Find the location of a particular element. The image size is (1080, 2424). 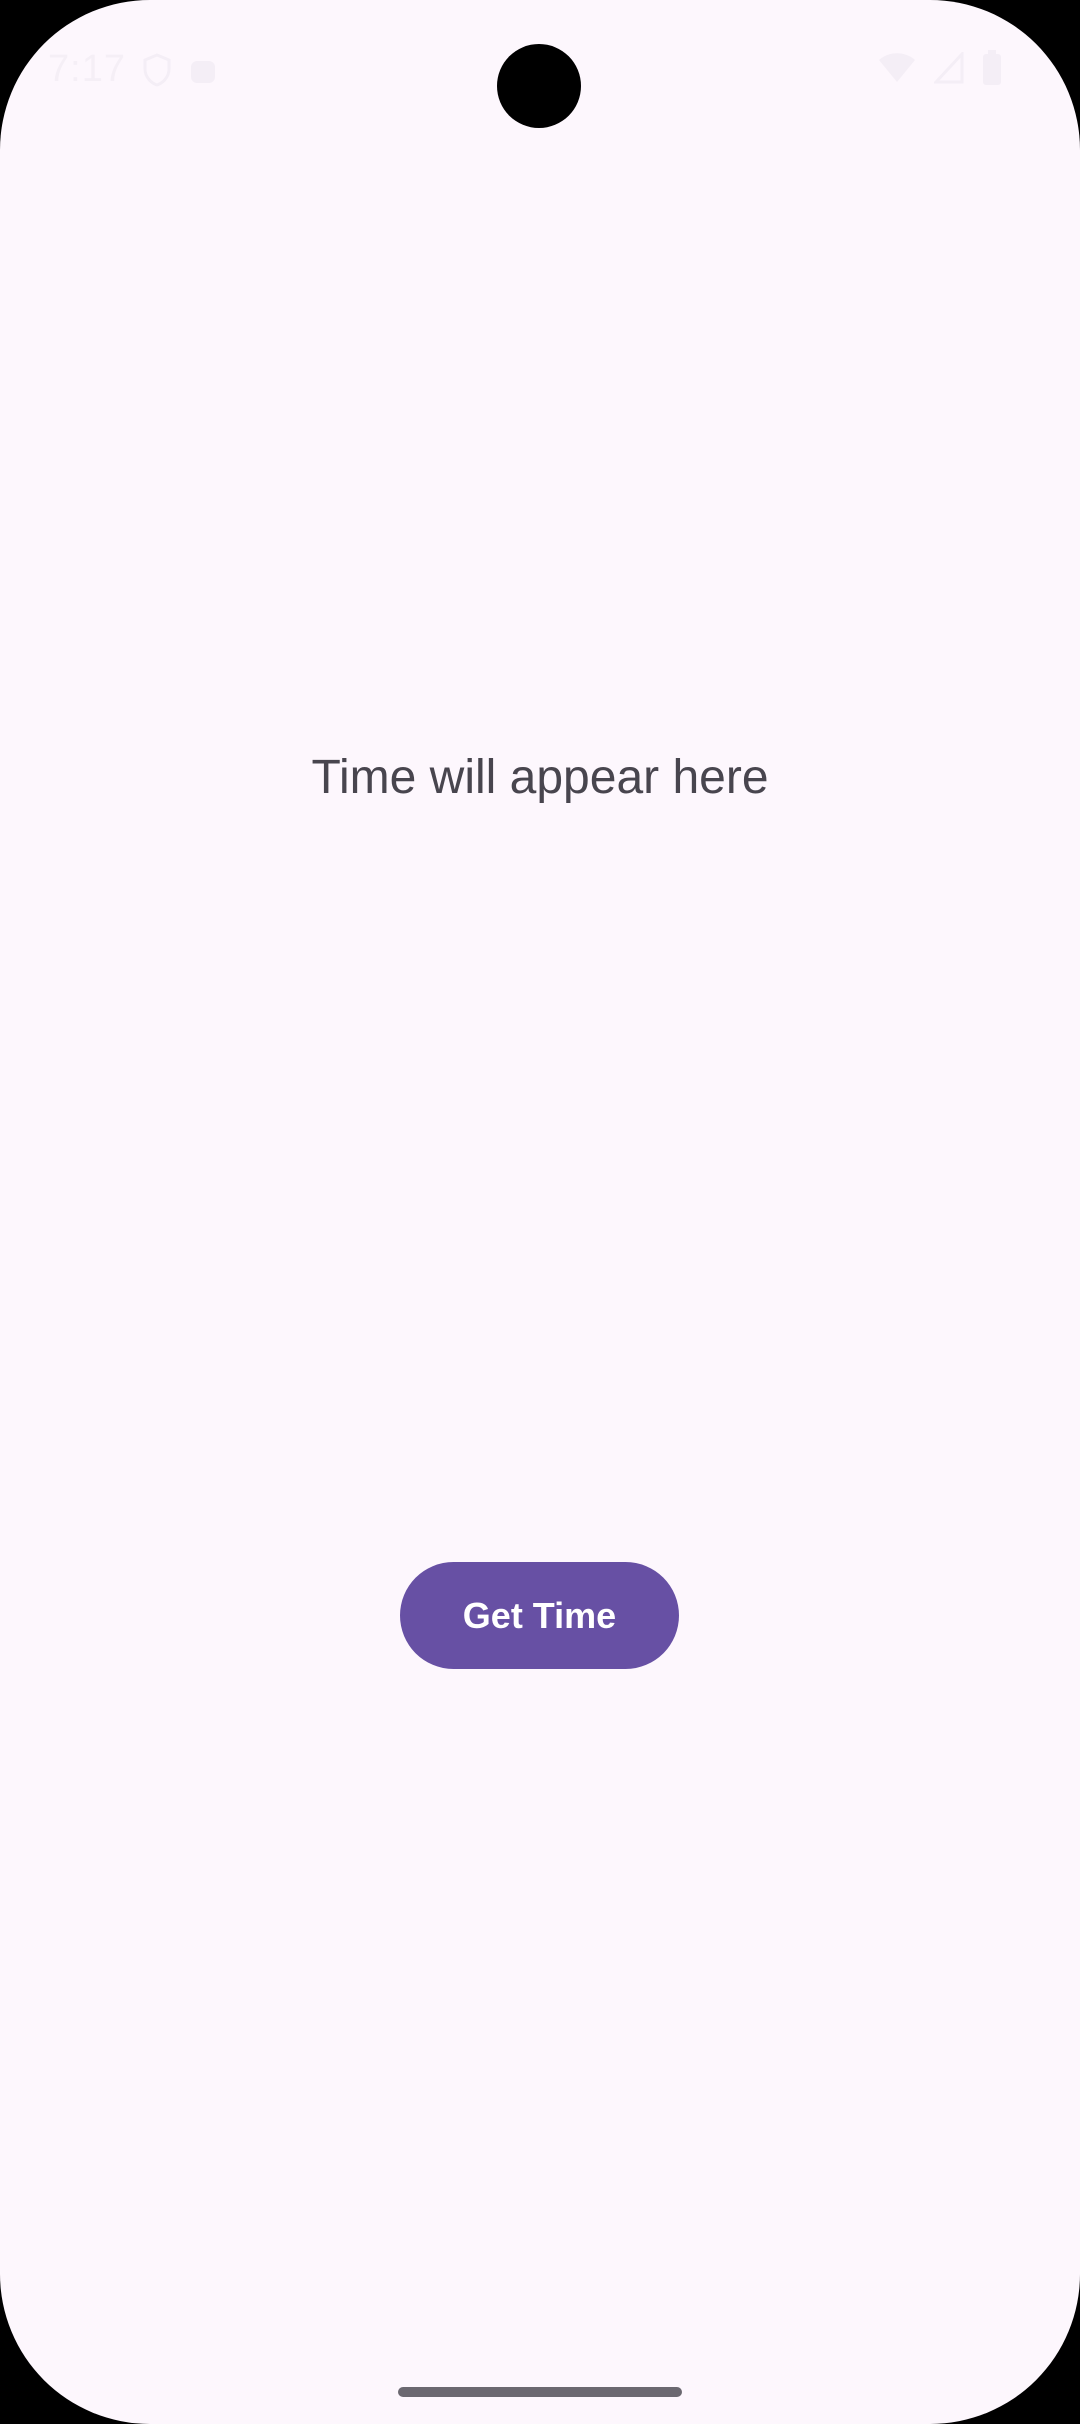

gesture-nav-handle is located at coordinates (540, 2392).